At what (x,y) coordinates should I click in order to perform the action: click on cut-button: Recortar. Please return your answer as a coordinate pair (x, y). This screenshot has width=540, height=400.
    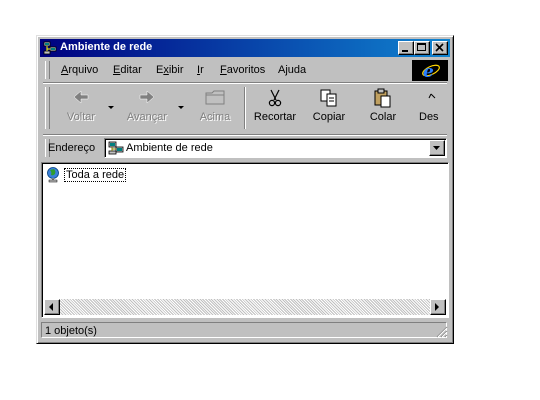
    Looking at the image, I should click on (275, 108).